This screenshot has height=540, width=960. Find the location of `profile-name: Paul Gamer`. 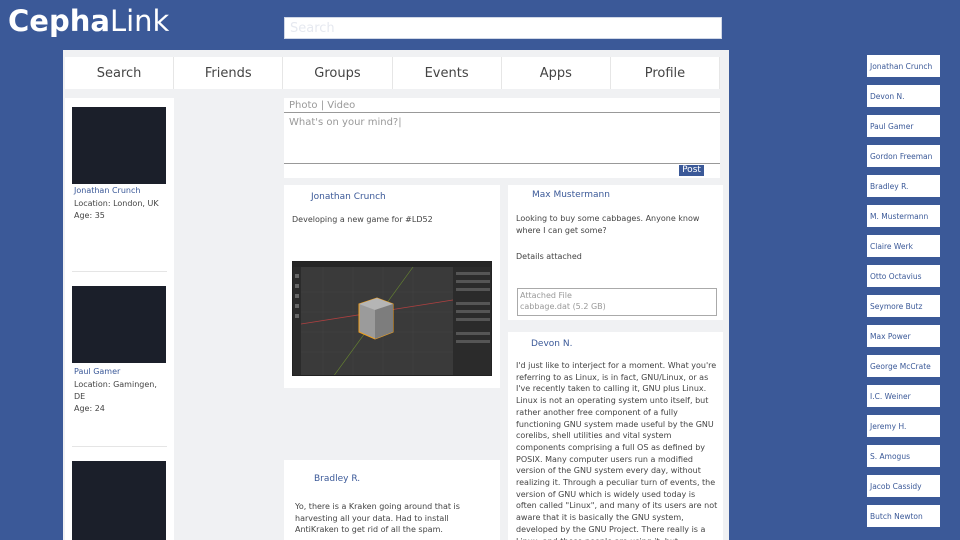

profile-name: Paul Gamer is located at coordinates (120, 371).